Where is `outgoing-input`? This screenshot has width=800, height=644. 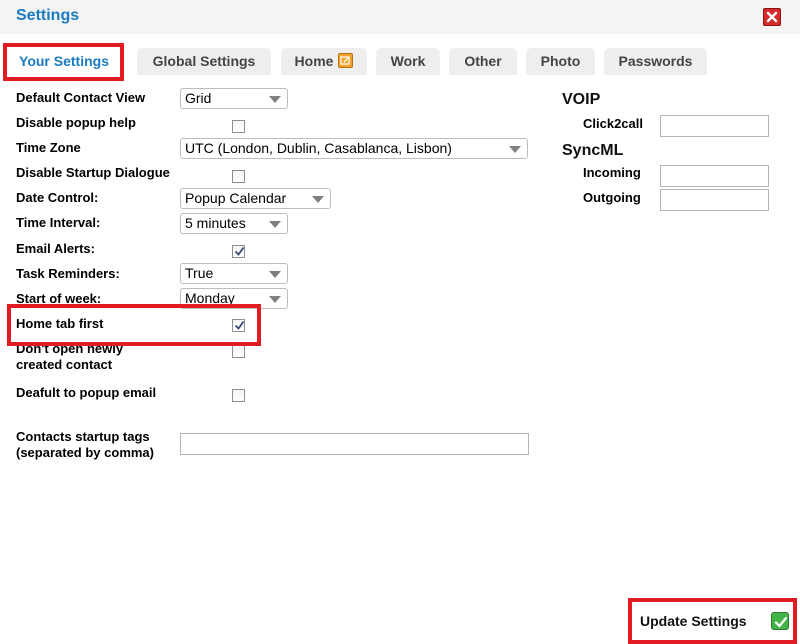 outgoing-input is located at coordinates (714, 200).